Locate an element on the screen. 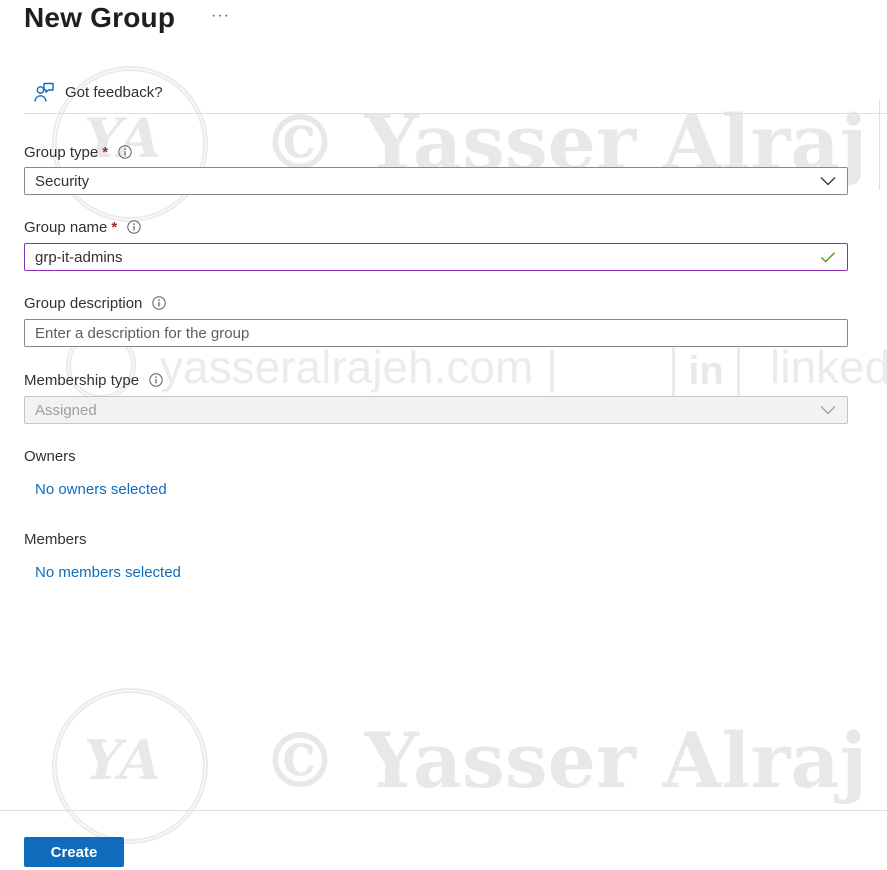 Image resolution: width=887 pixels, height=870 pixels. create-button: Create is located at coordinates (74, 852).